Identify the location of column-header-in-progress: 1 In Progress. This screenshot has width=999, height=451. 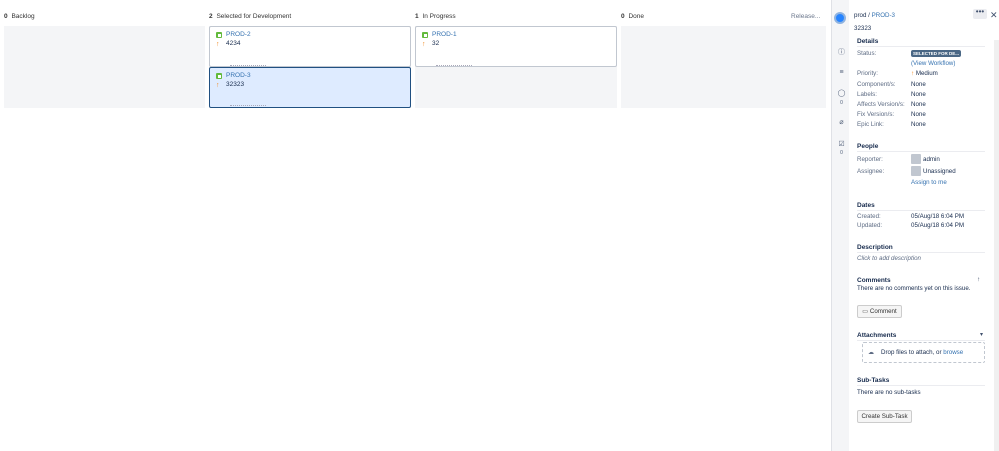
(435, 16).